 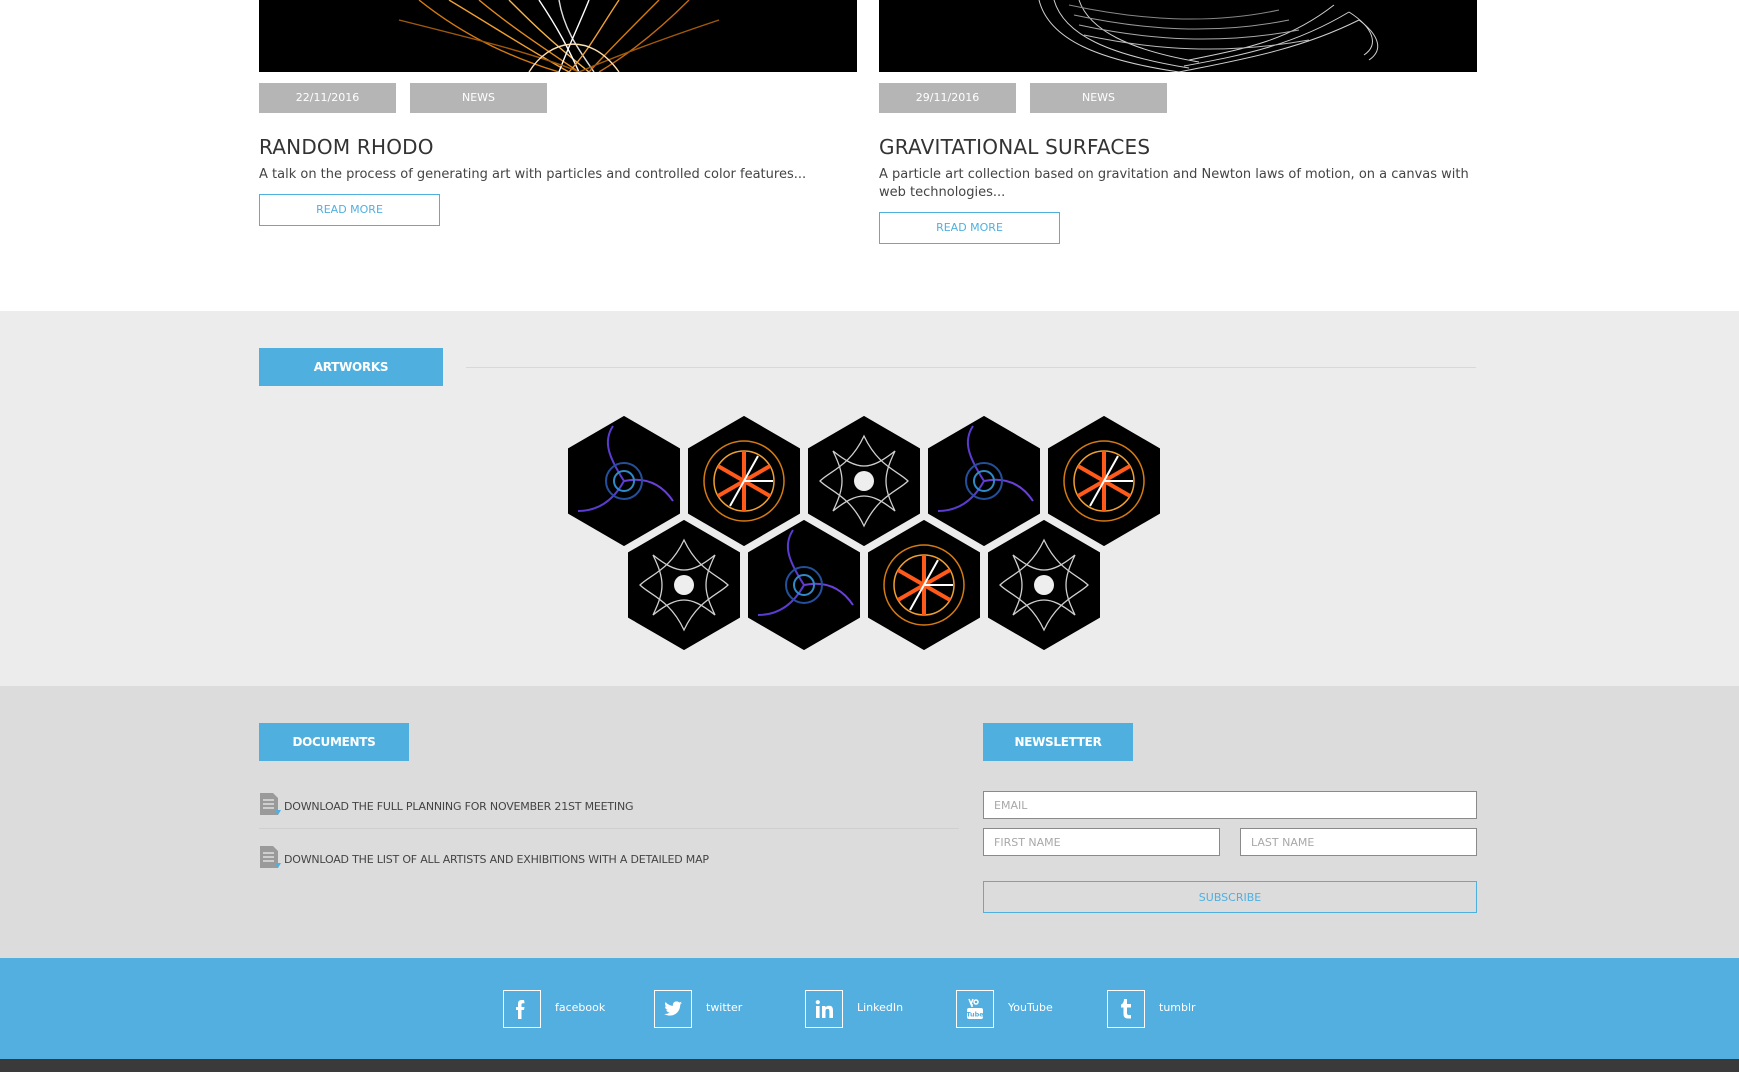 I want to click on svg-text: Tube, so click(x=975, y=1015).